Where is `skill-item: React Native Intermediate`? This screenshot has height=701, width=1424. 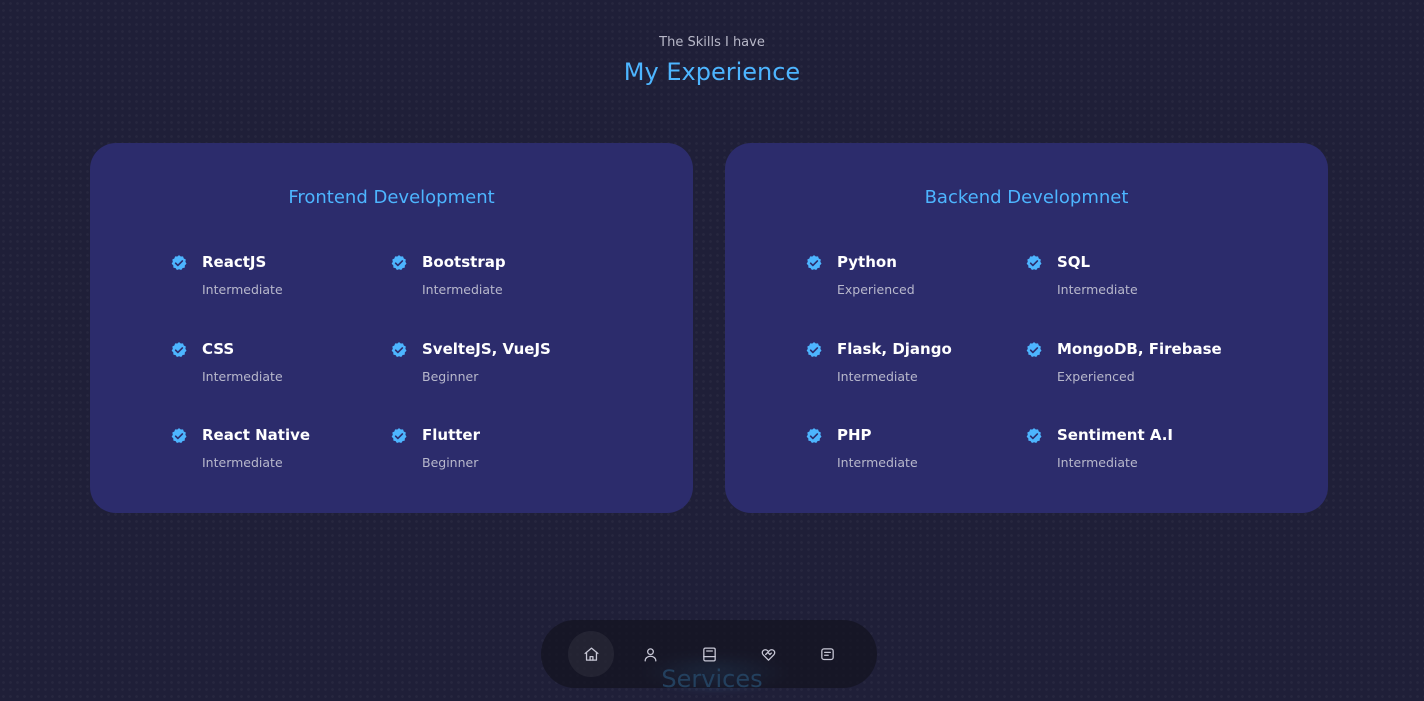 skill-item: React Native Intermediate is located at coordinates (270, 444).